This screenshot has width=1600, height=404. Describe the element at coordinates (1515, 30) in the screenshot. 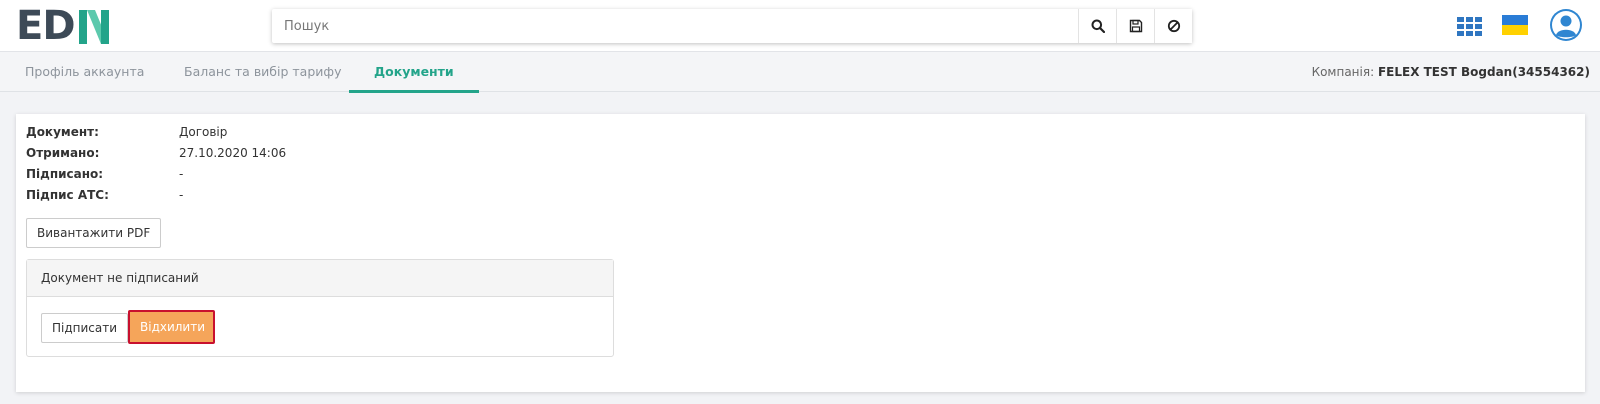

I see `flag-yellow-stripe` at that location.